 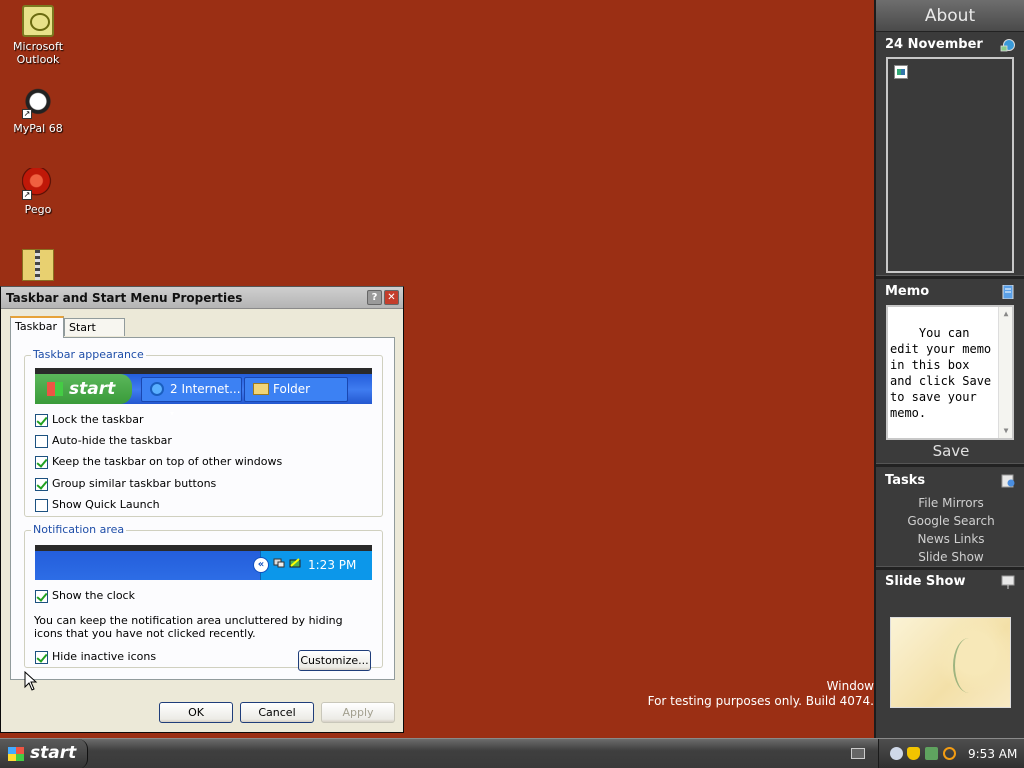 I want to click on shield-icon, so click(x=913, y=753).